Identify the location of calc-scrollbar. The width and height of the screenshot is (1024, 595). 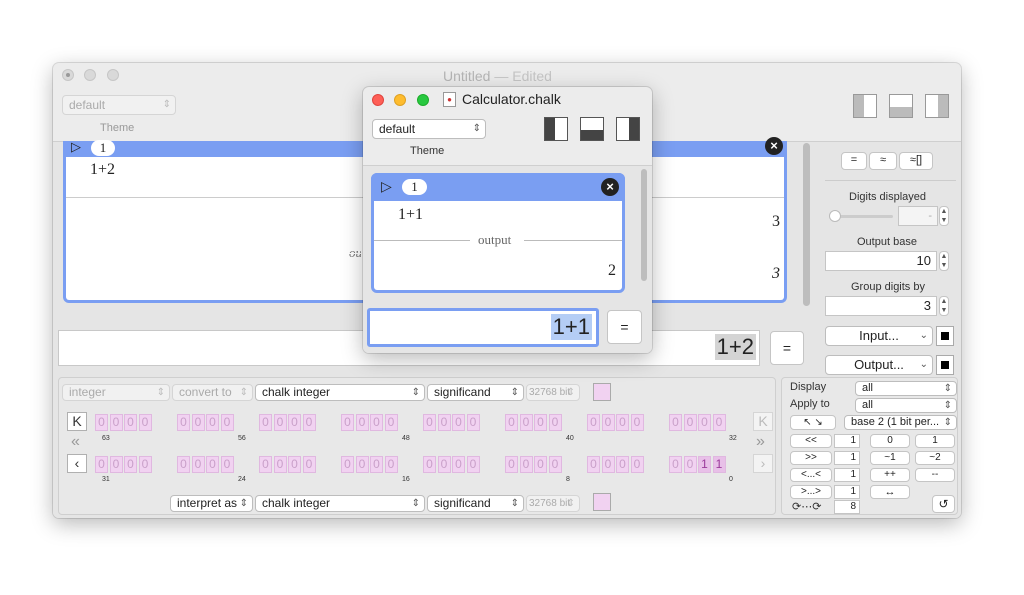
(644, 225).